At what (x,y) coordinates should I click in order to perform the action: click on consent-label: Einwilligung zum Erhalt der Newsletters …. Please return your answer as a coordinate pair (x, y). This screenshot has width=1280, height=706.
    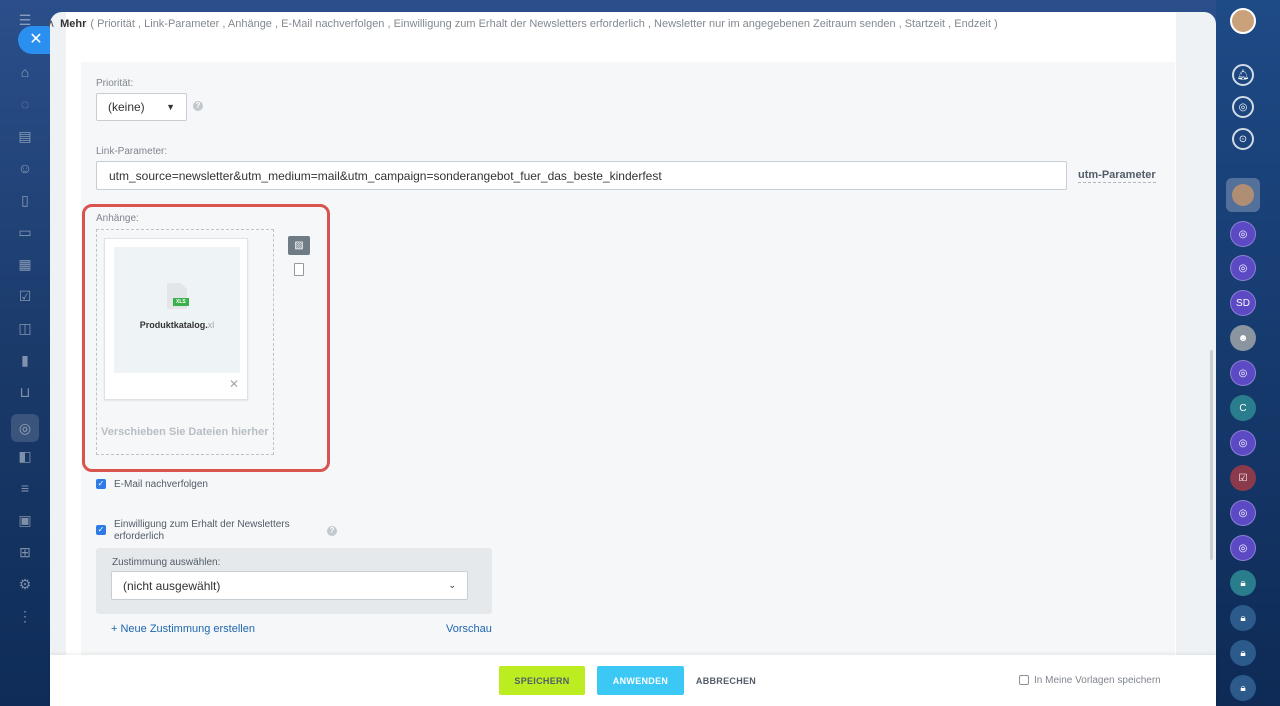
    Looking at the image, I should click on (202, 530).